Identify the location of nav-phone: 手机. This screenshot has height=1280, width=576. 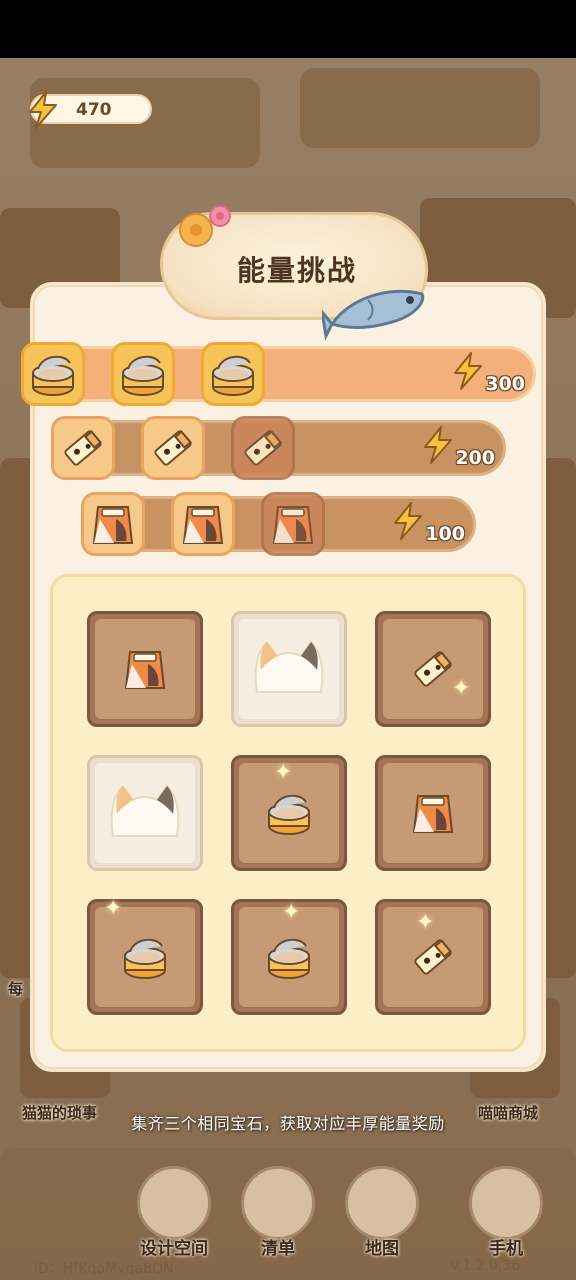
(506, 1212).